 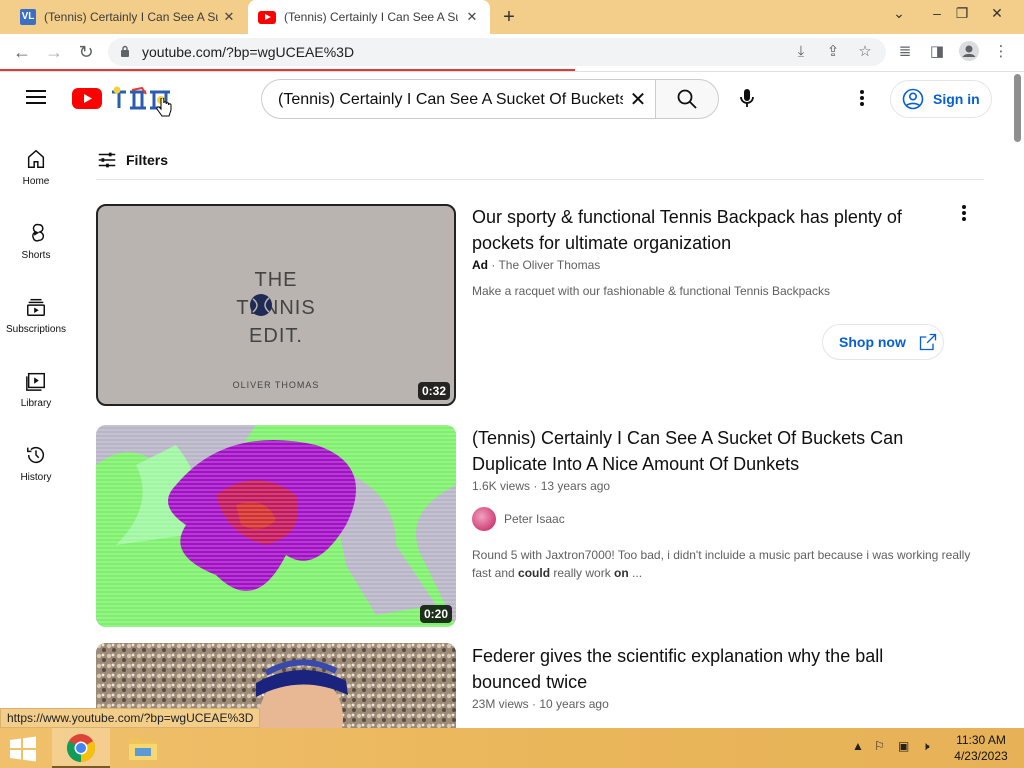 I want to click on channel-row: Peter Isaac, so click(x=518, y=519).